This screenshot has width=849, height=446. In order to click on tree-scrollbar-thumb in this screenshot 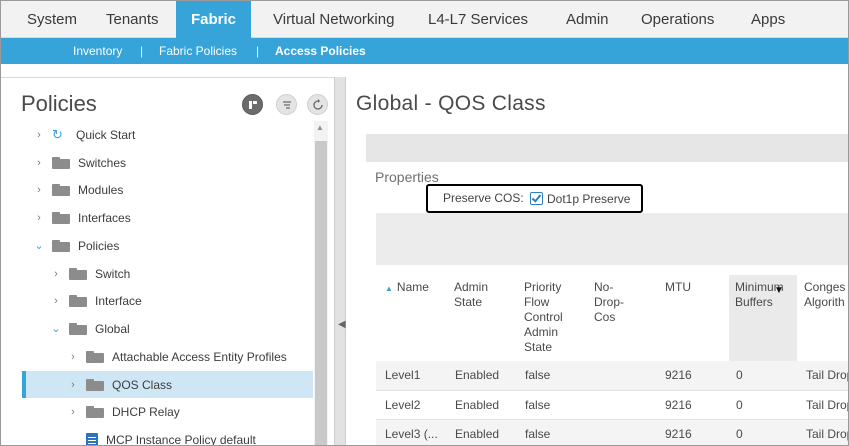, I will do `click(321, 293)`.